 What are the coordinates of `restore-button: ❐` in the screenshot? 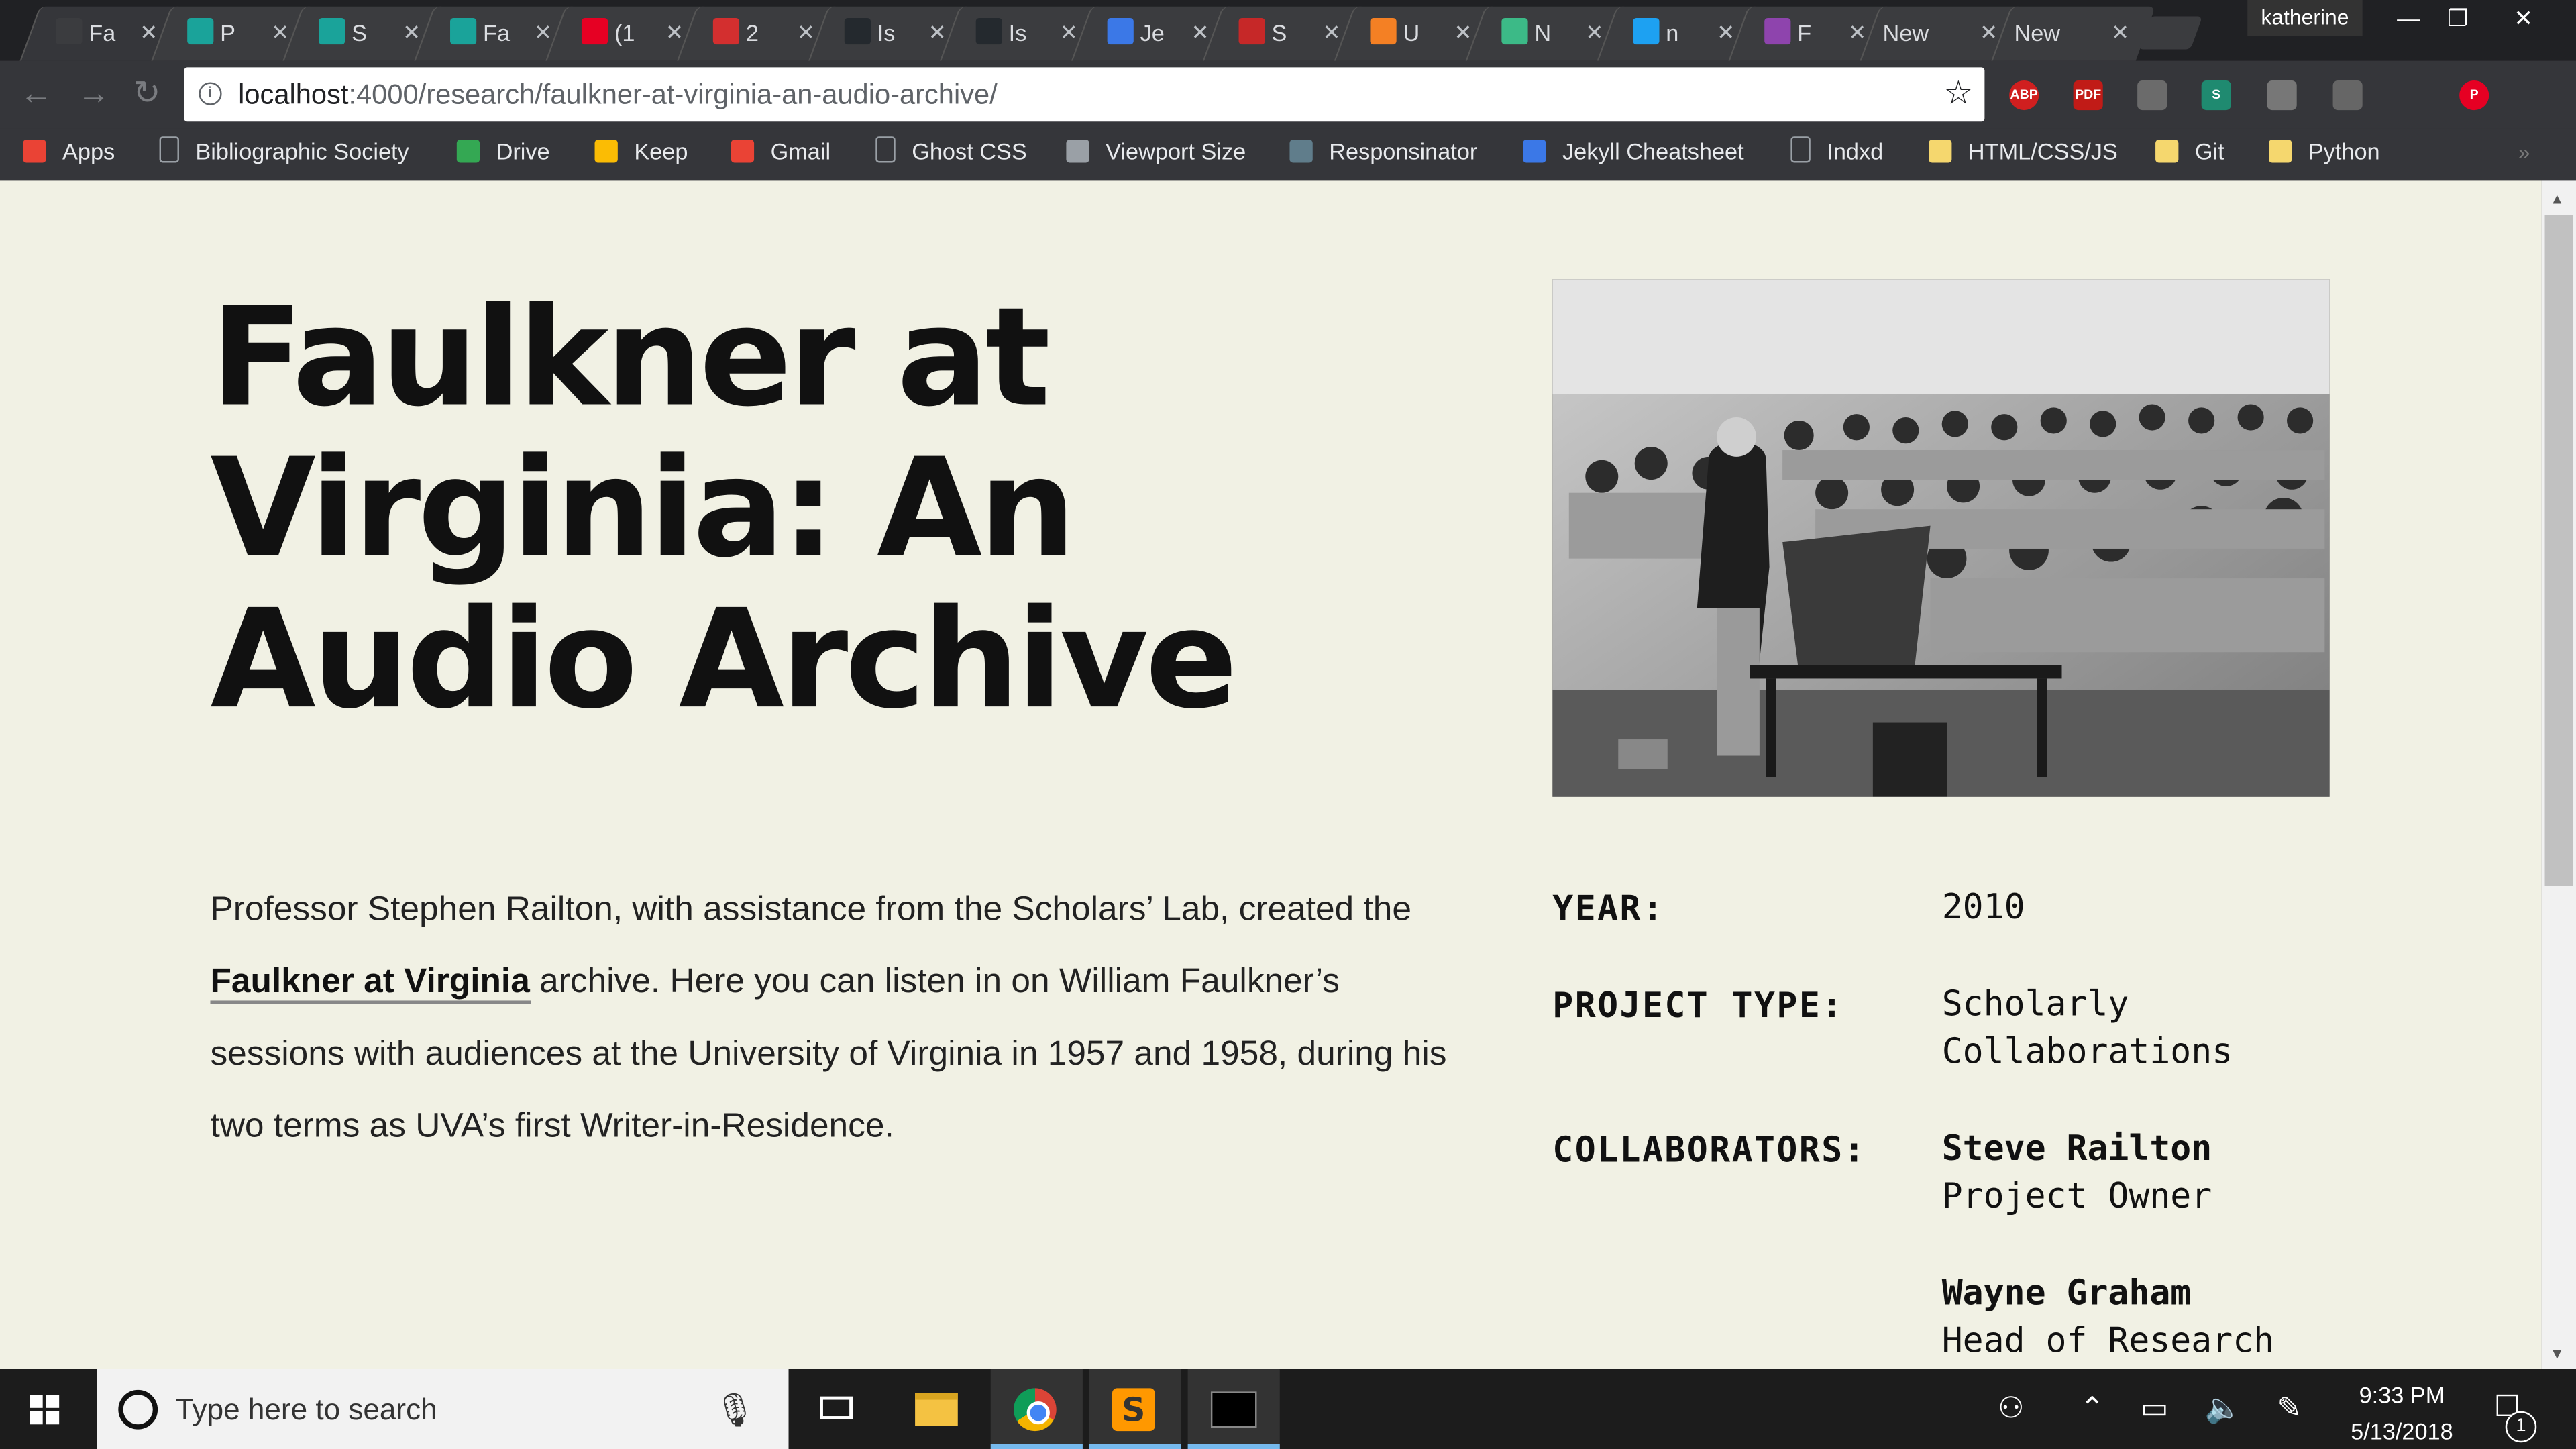 It's located at (2457, 18).